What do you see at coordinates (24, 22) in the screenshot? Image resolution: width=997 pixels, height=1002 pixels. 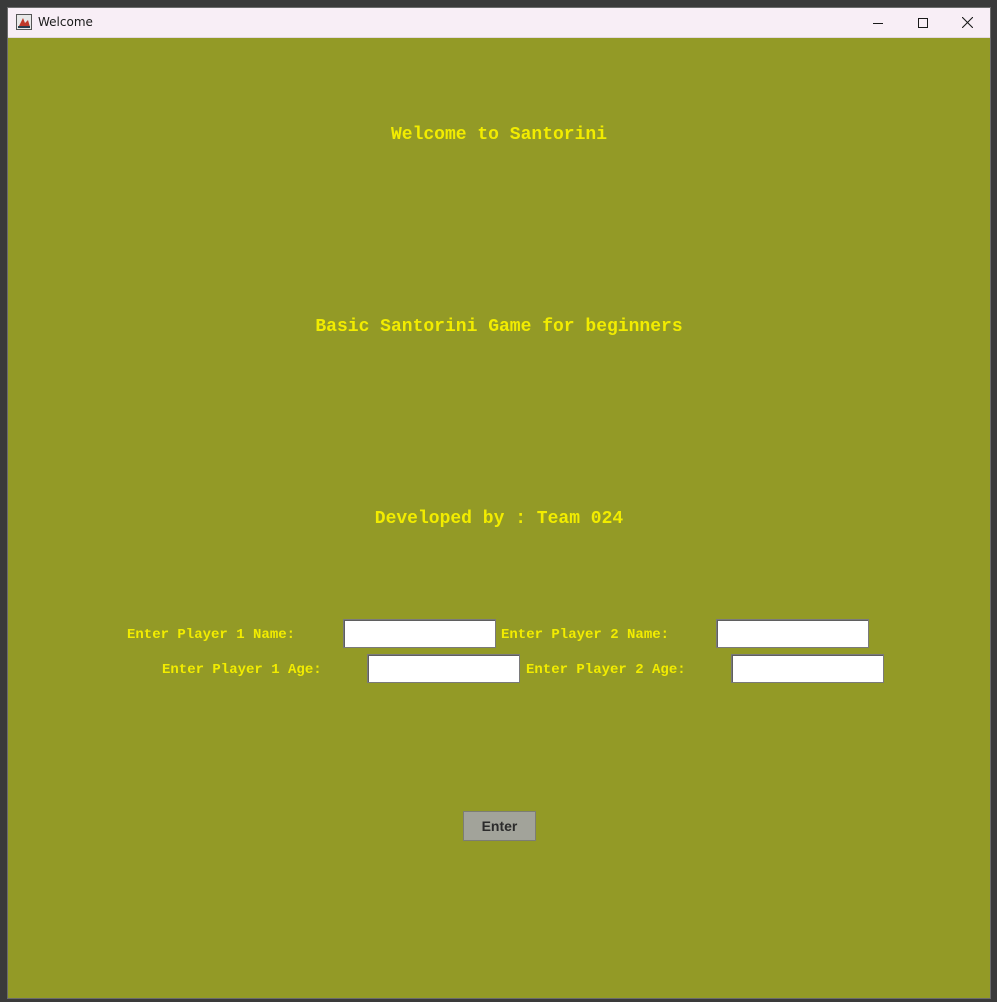 I see `java-app-icon` at bounding box center [24, 22].